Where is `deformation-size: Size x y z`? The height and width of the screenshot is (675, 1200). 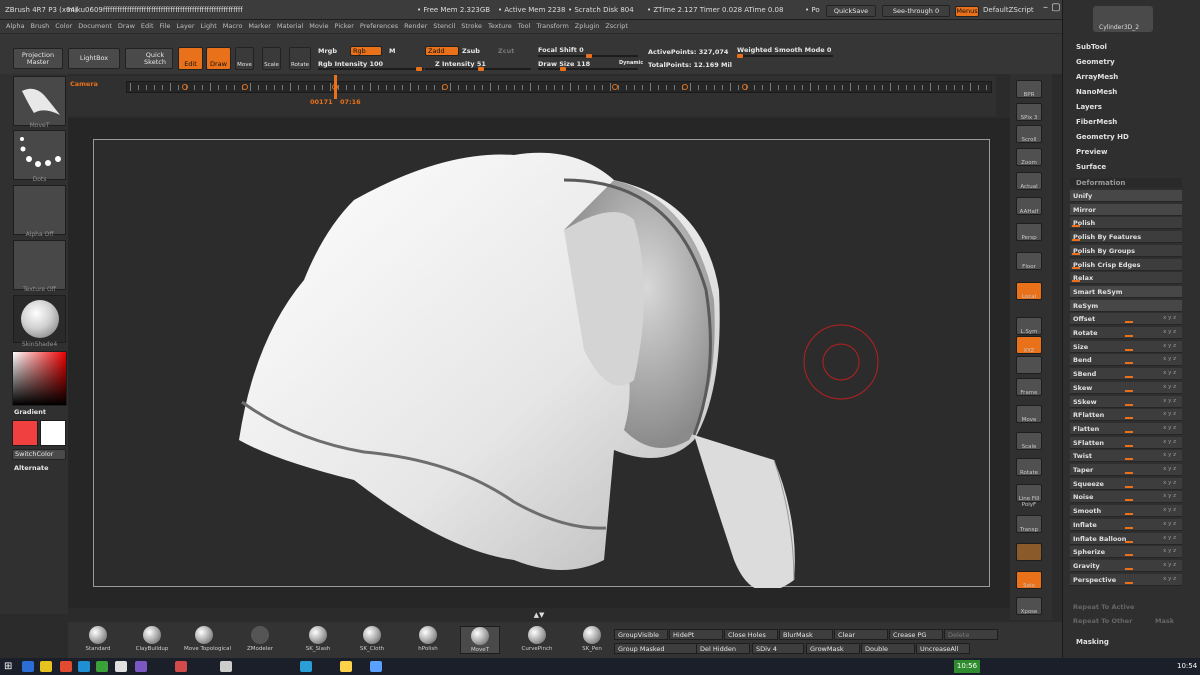
deformation-size: Size x y z is located at coordinates (1126, 346).